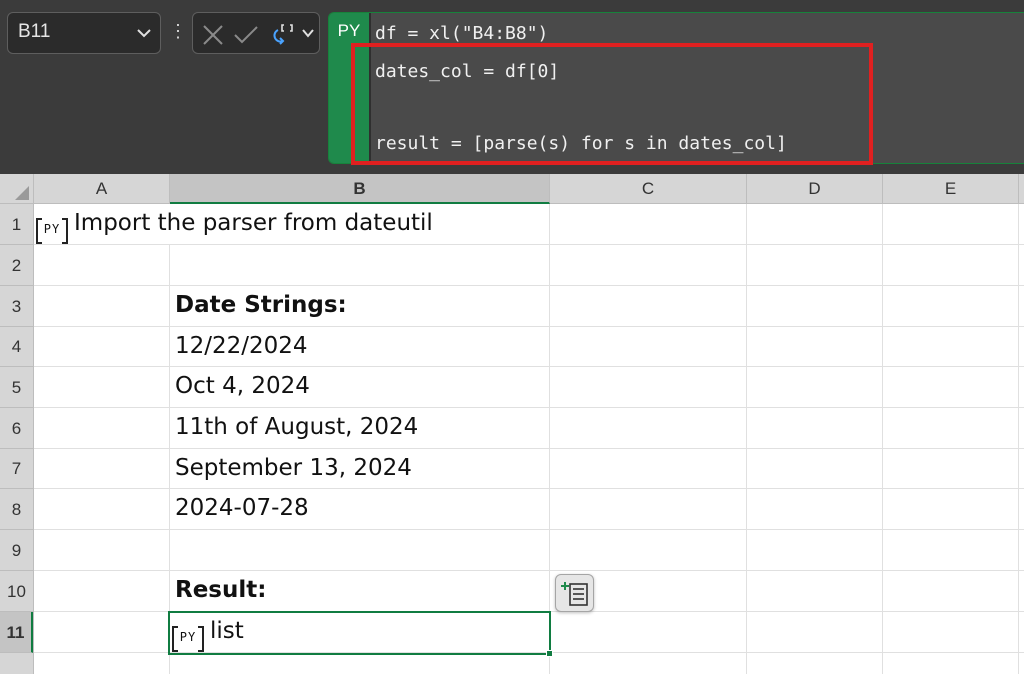 This screenshot has height=674, width=1024. I want to click on cell-b8: 2024-07-28, so click(242, 508).